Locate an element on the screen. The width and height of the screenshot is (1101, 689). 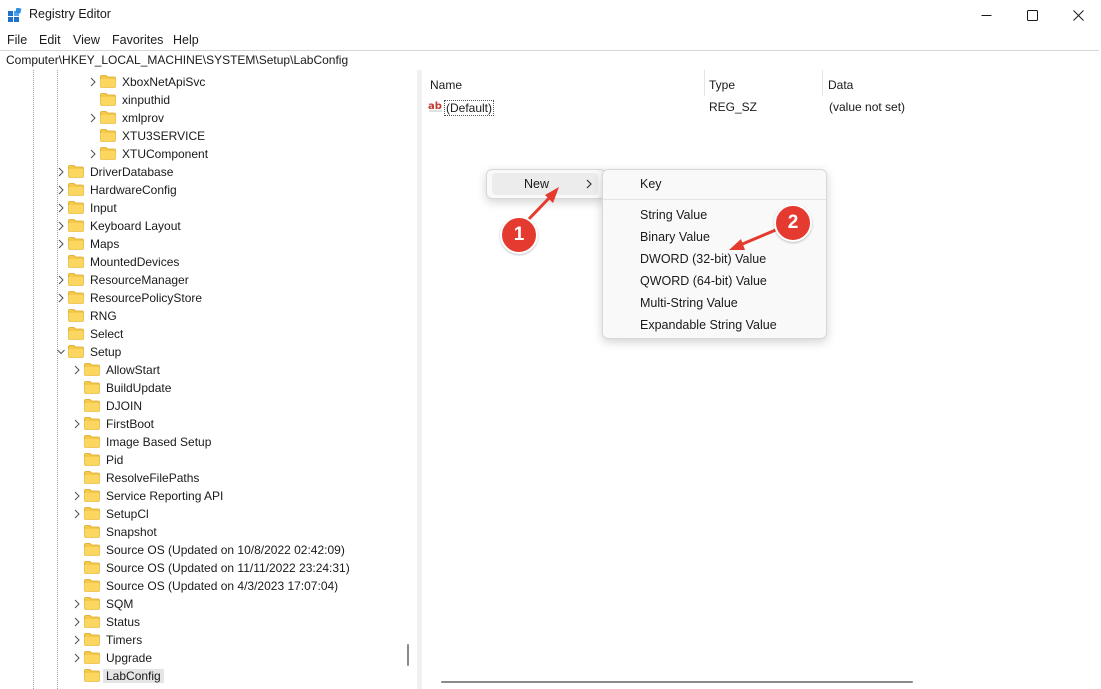
tree-item: DriverDatabase is located at coordinates (199, 172).